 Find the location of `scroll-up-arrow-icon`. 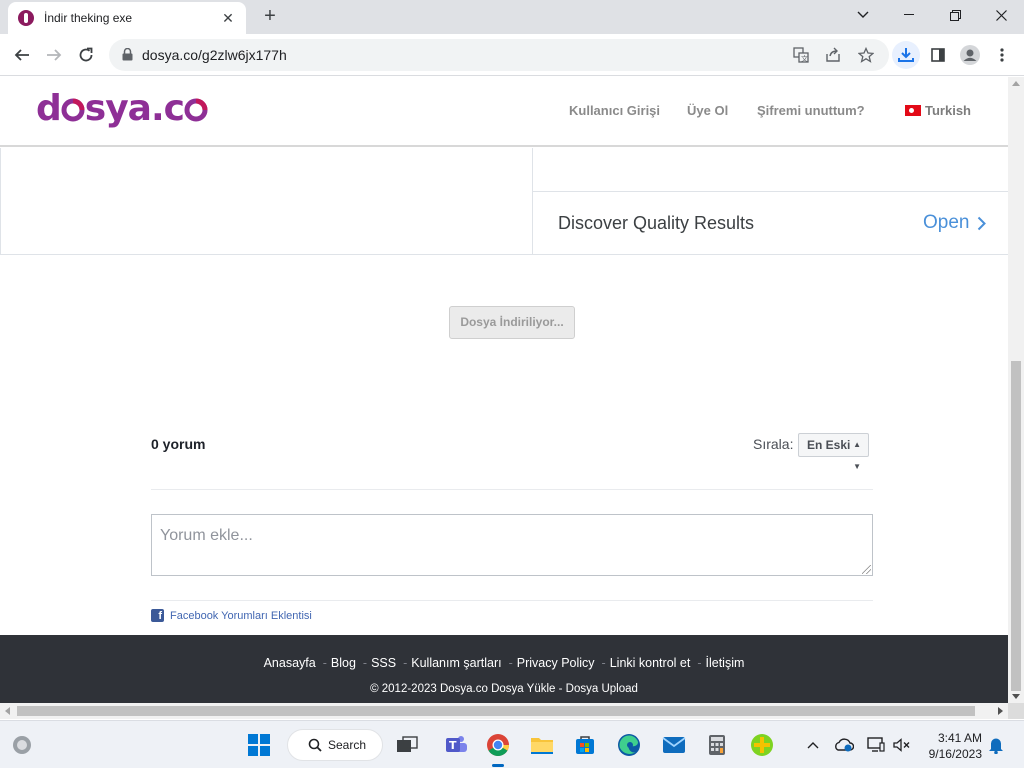

scroll-up-arrow-icon is located at coordinates (1016, 83).